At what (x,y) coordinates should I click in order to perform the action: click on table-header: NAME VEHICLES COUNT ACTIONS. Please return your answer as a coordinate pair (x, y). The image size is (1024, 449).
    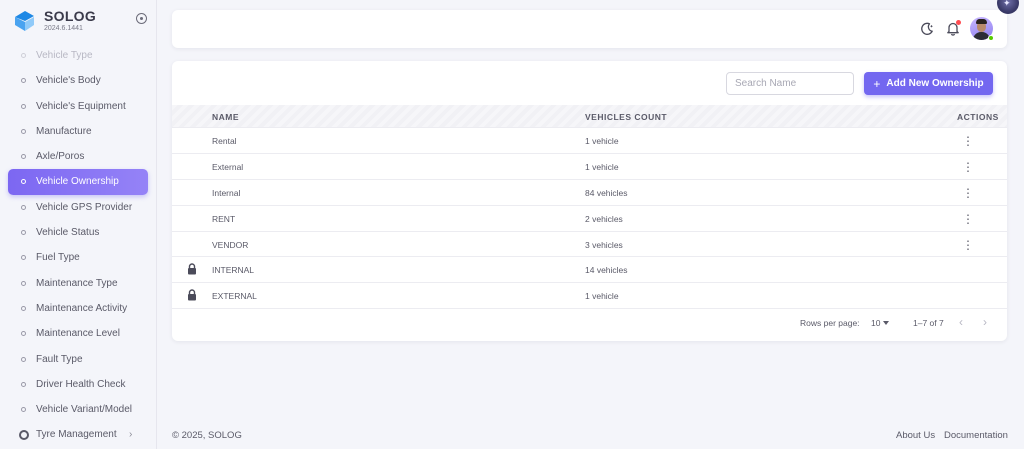
    Looking at the image, I should click on (589, 116).